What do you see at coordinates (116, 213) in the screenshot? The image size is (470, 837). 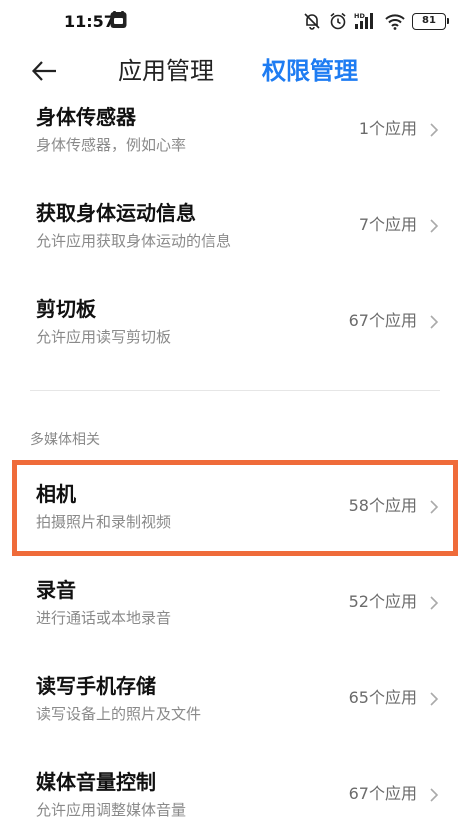 I see `permission-title: 获取身体运动信息` at bounding box center [116, 213].